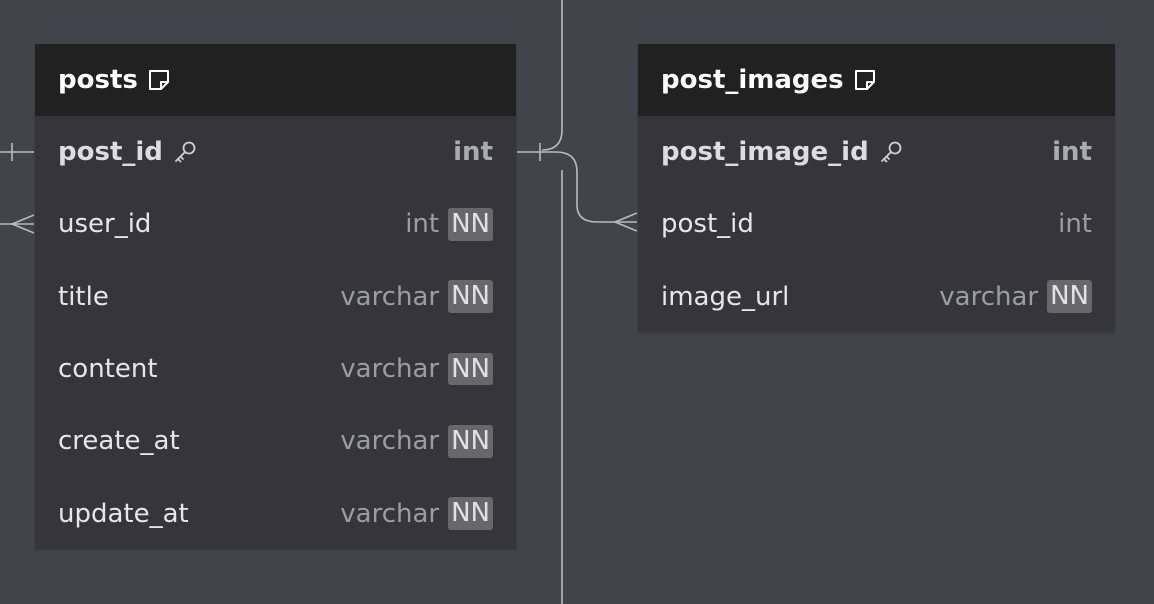 Image resolution: width=1154 pixels, height=604 pixels. Describe the element at coordinates (275, 513) in the screenshot. I see `table-row: update_at varchar NN` at that location.